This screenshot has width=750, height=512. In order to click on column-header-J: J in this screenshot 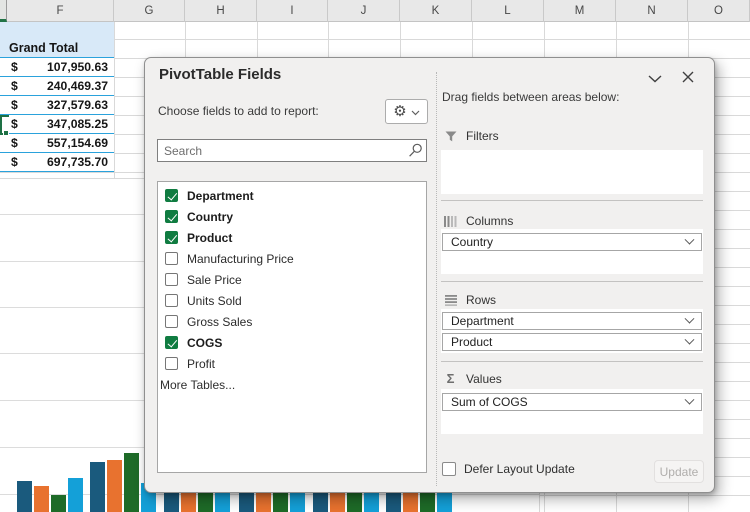, I will do `click(364, 11)`.